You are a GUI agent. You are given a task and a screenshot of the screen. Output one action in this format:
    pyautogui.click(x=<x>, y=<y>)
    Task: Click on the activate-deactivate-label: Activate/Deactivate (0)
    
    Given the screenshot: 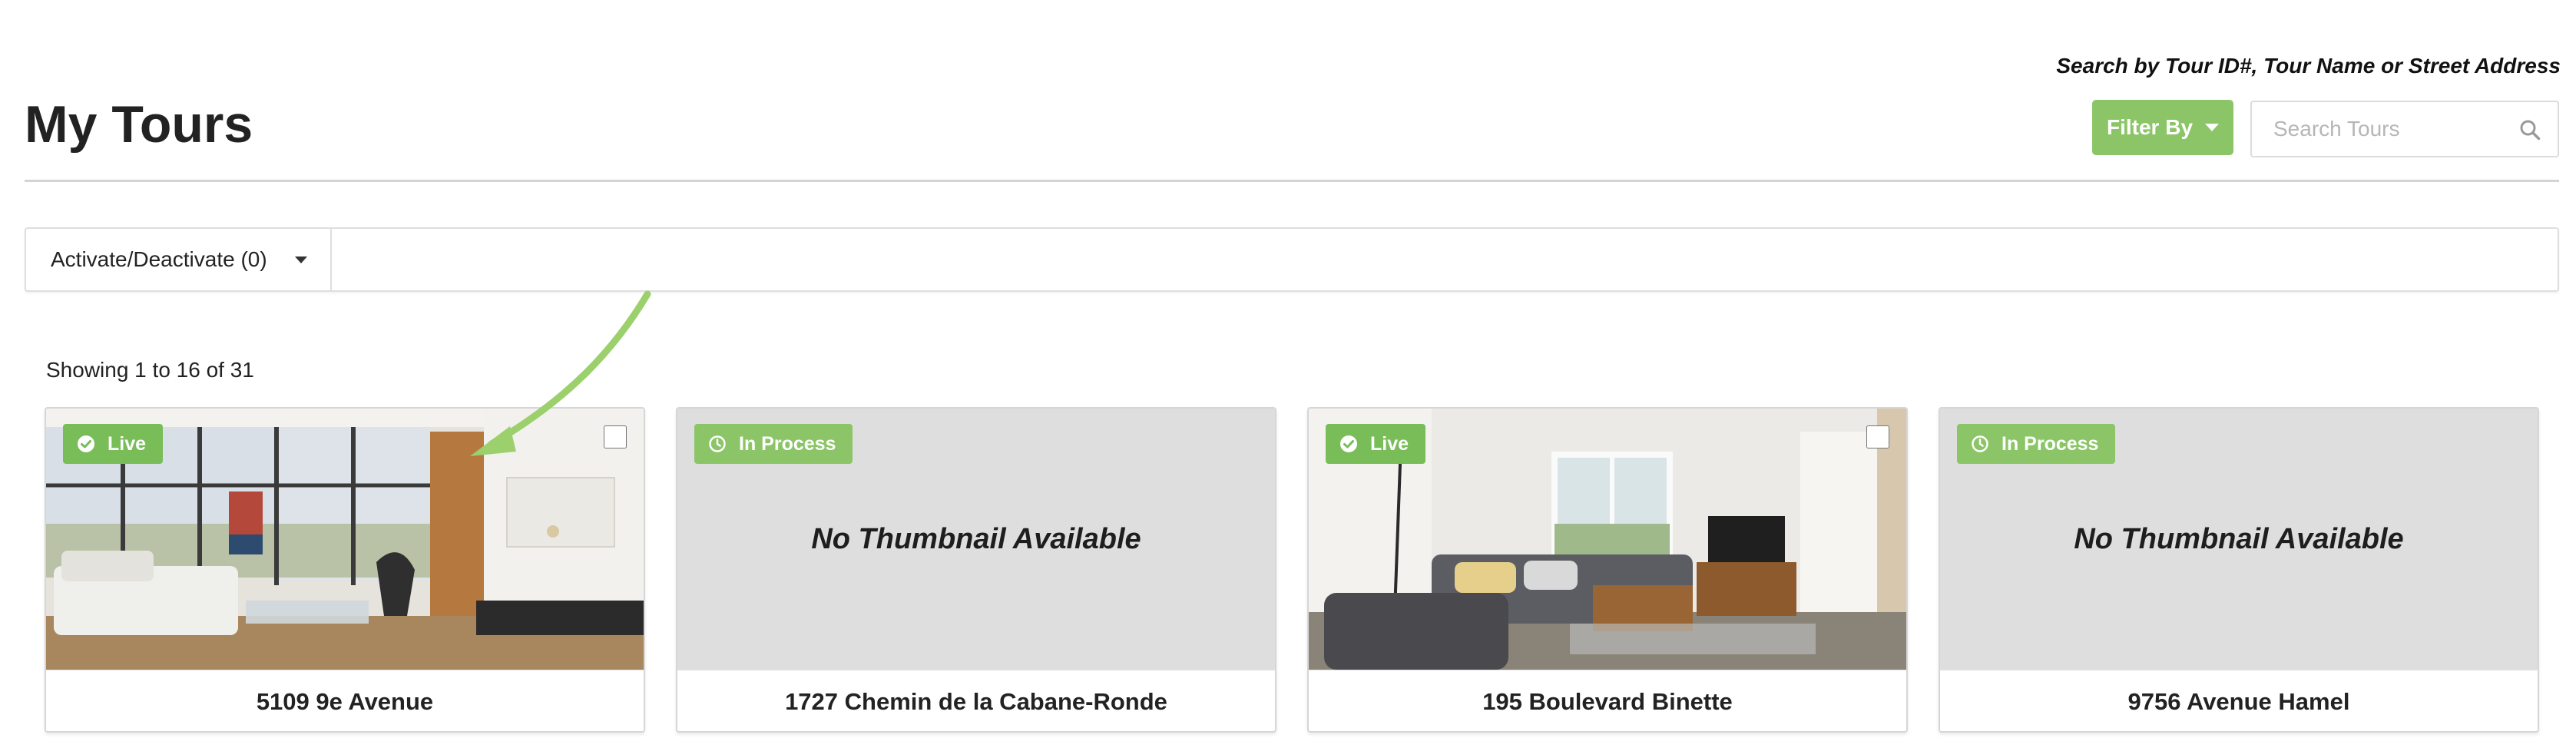 What is the action you would take?
    pyautogui.click(x=159, y=259)
    